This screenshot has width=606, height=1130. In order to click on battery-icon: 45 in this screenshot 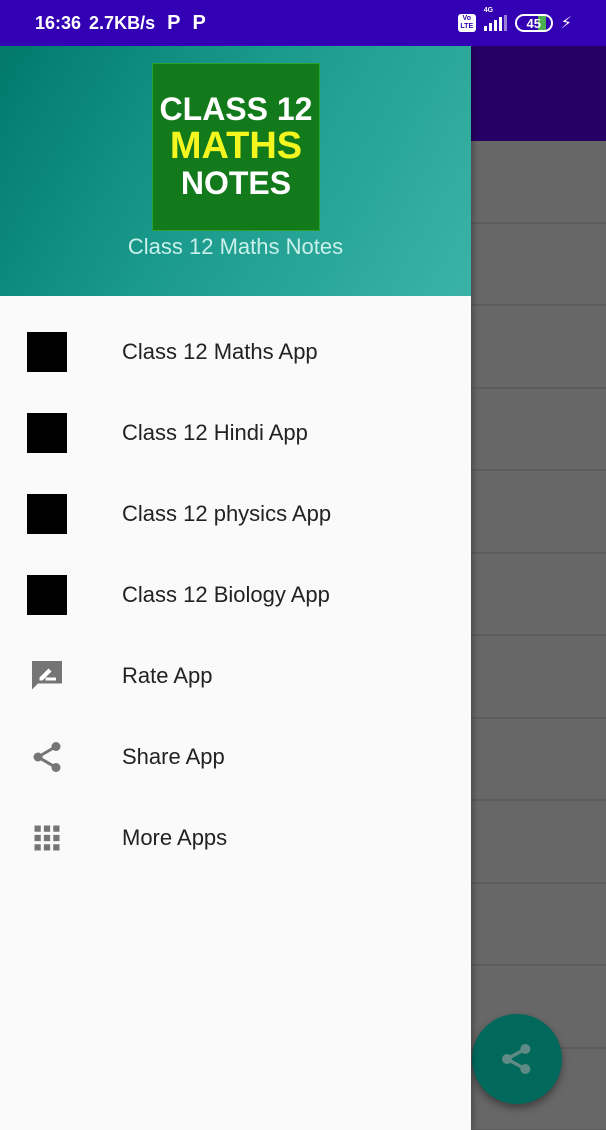, I will do `click(533, 23)`.